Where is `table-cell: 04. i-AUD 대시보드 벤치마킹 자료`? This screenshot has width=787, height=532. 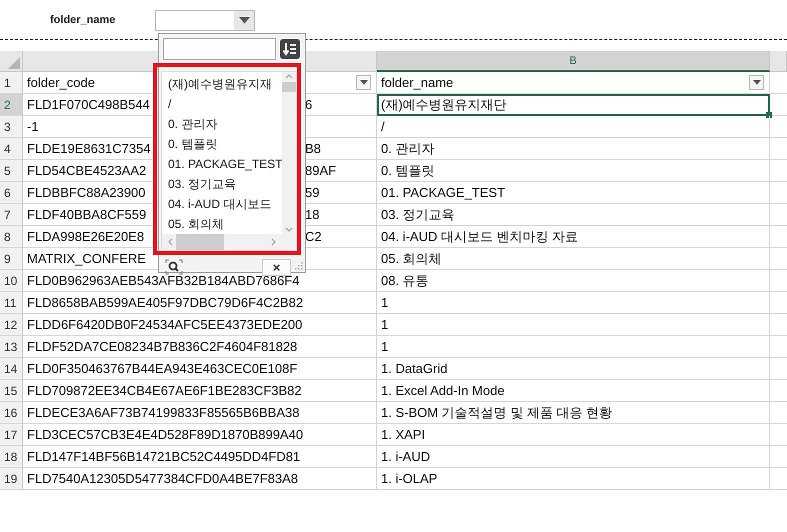 table-cell: 04. i-AUD 대시보드 벤치마킹 자료 is located at coordinates (573, 237).